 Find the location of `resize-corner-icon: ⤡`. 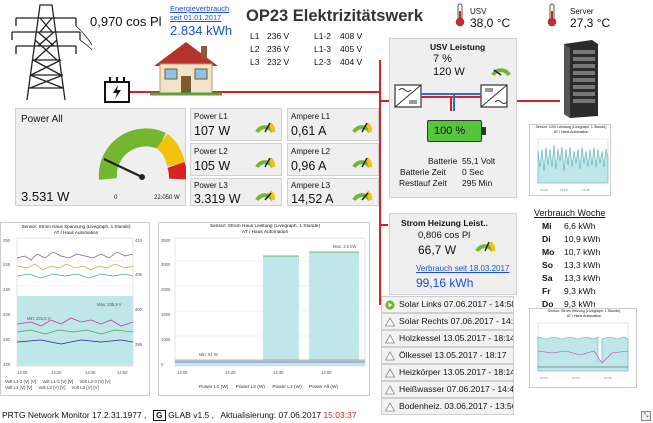

resize-corner-icon: ⤡ is located at coordinates (646, 416).